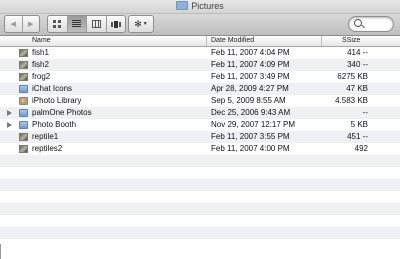  What do you see at coordinates (253, 124) in the screenshot?
I see `file-date-modified: Nov 29, 2007 12:17 PM` at bounding box center [253, 124].